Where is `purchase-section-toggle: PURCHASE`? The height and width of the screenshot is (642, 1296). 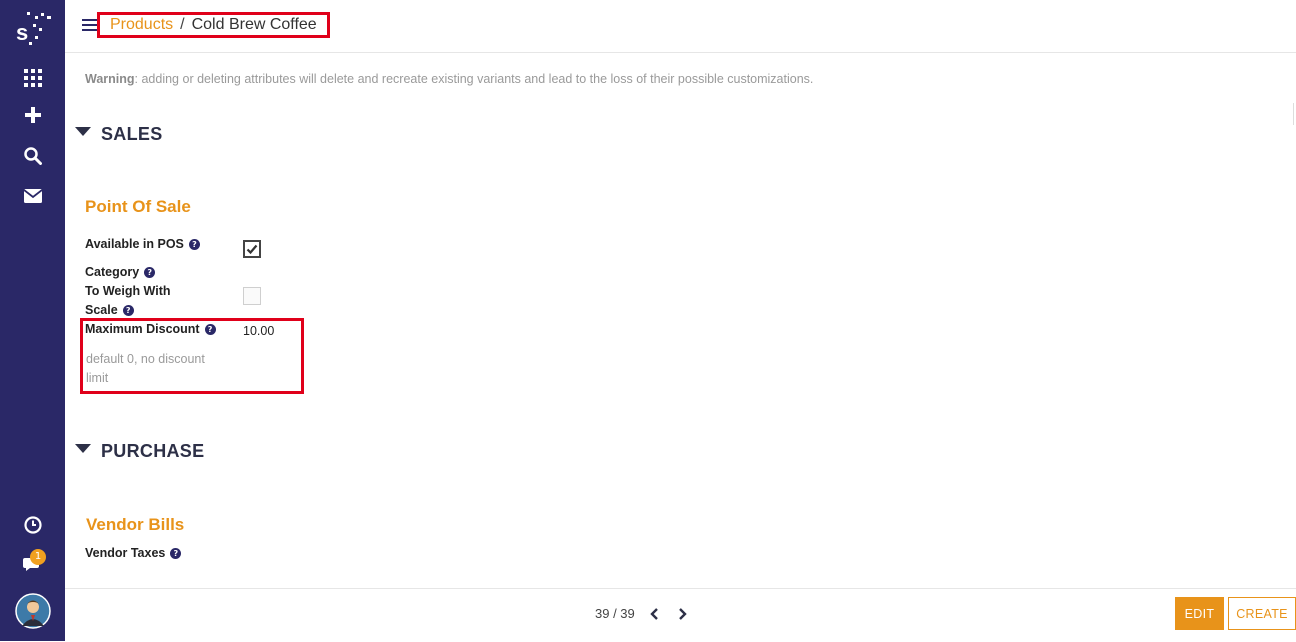 purchase-section-toggle: PURCHASE is located at coordinates (139, 451).